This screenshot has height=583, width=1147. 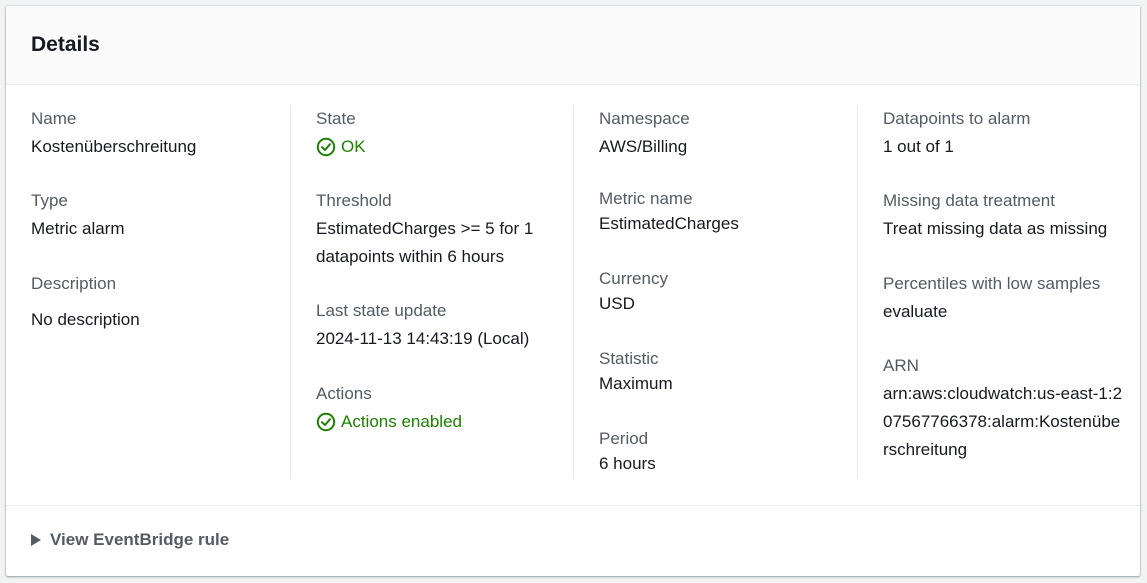 What do you see at coordinates (643, 146) in the screenshot?
I see `field-value: AWS/Billing` at bounding box center [643, 146].